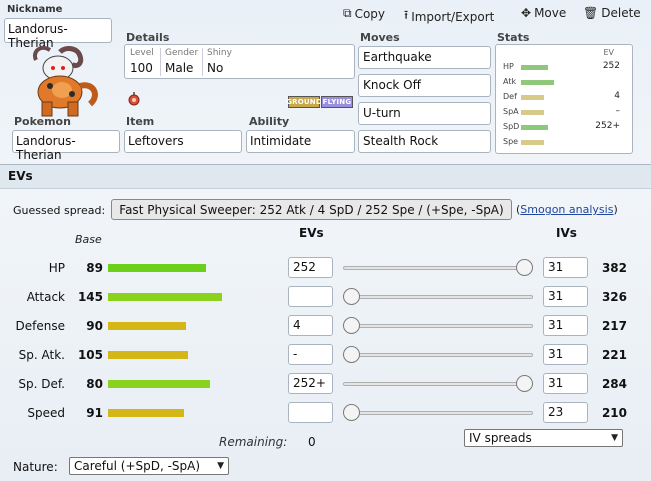 The image size is (651, 481). What do you see at coordinates (511, 141) in the screenshot?
I see `mini-stat-name: Spe` at bounding box center [511, 141].